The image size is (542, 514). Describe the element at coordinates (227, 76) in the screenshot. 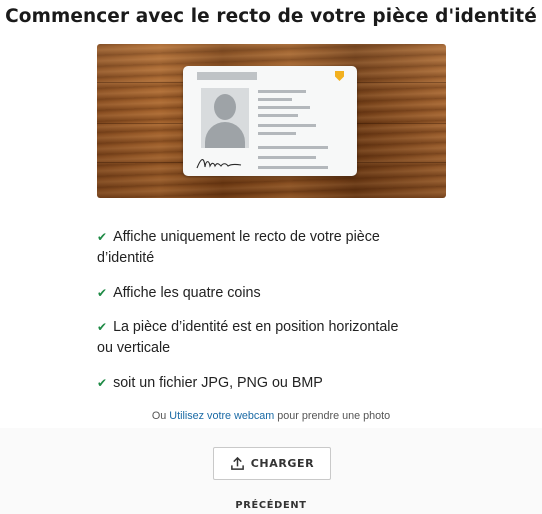

I see `id-card-header-bar` at that location.